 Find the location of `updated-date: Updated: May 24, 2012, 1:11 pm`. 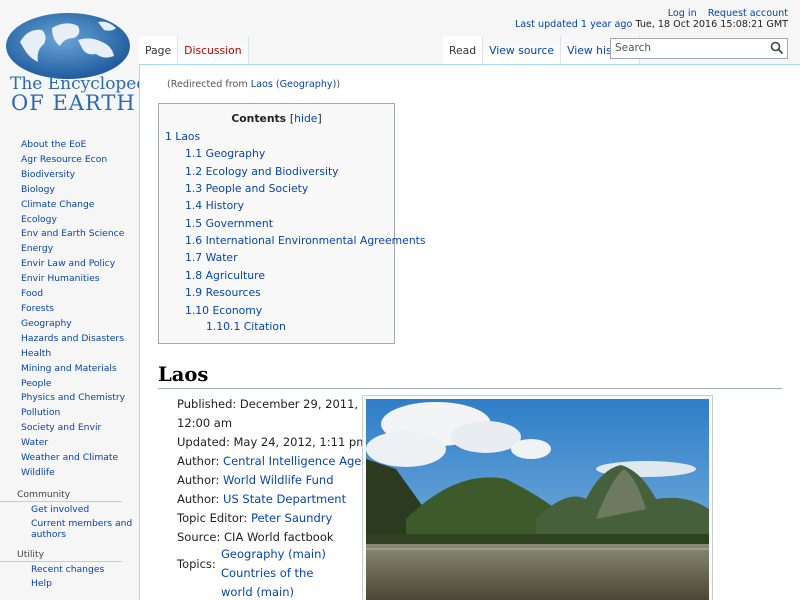

updated-date: Updated: May 24, 2012, 1:11 pm is located at coordinates (272, 442).